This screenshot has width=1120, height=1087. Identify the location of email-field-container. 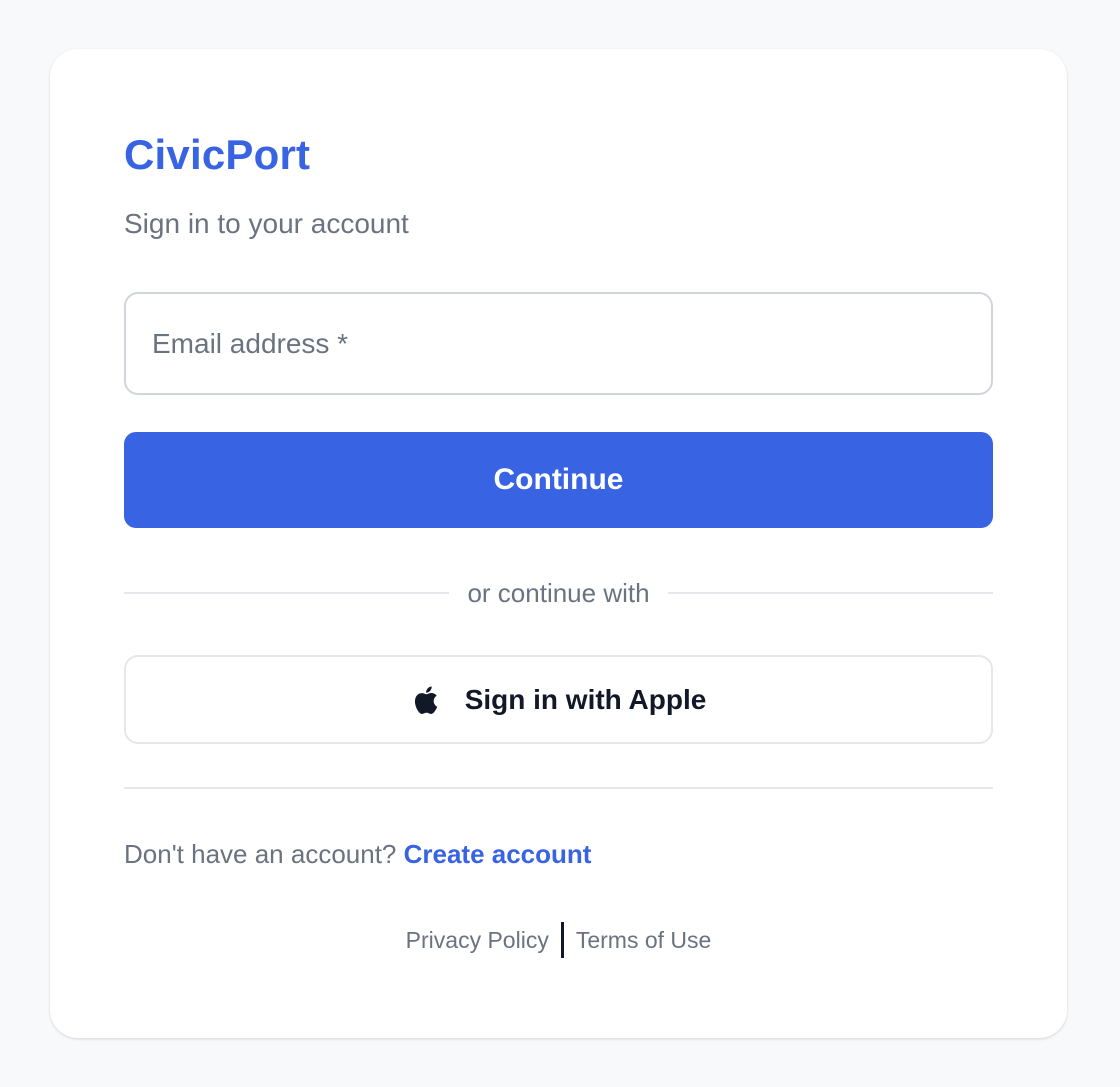
(558, 343).